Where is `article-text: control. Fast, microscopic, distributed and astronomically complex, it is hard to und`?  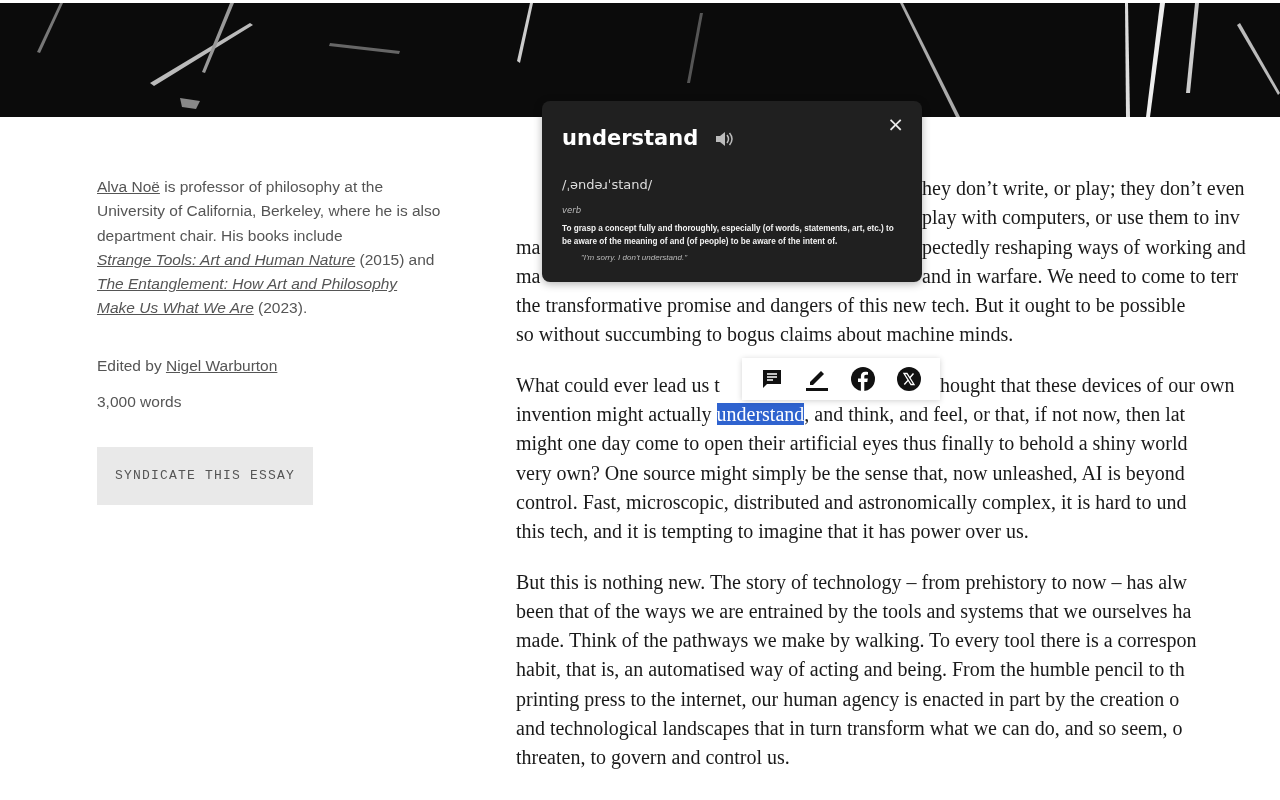
article-text: control. Fast, microscopic, distributed and astronomically complex, it is hard to und is located at coordinates (851, 502).